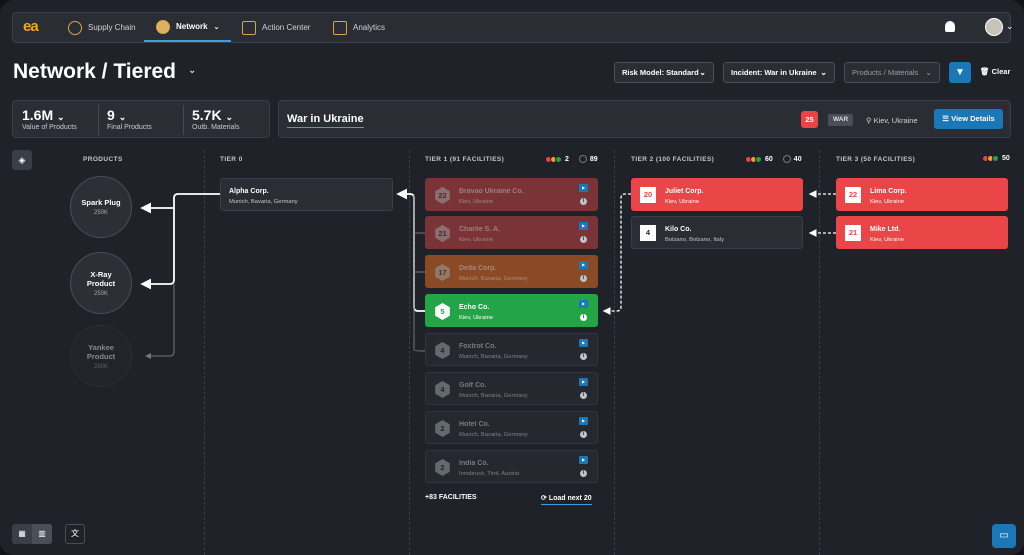 This screenshot has width=1024, height=555. What do you see at coordinates (34, 28) in the screenshot?
I see `ea-logo: ea` at bounding box center [34, 28].